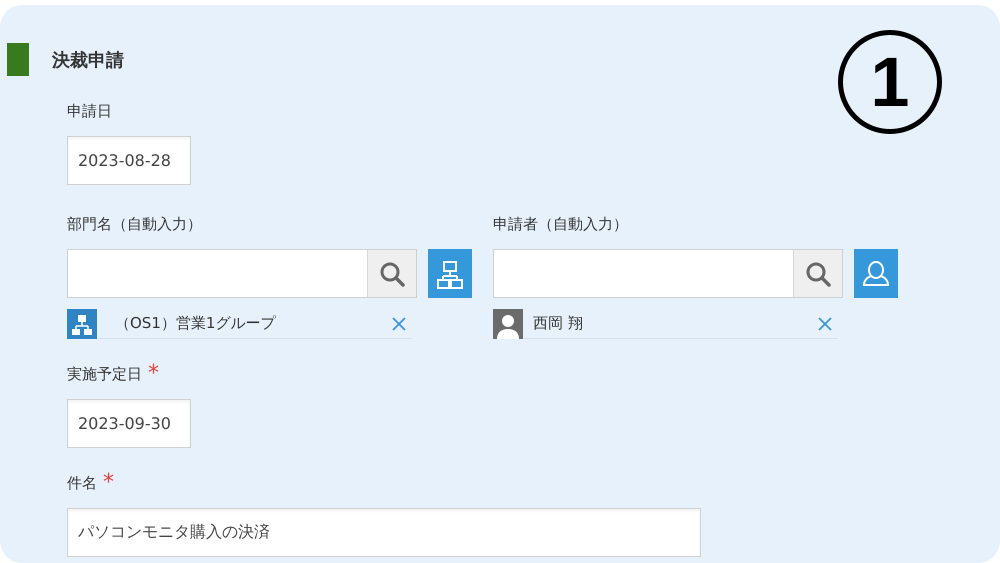 The image size is (1000, 563). What do you see at coordinates (560, 224) in the screenshot?
I see `field-label: 申請者（自動入力）` at bounding box center [560, 224].